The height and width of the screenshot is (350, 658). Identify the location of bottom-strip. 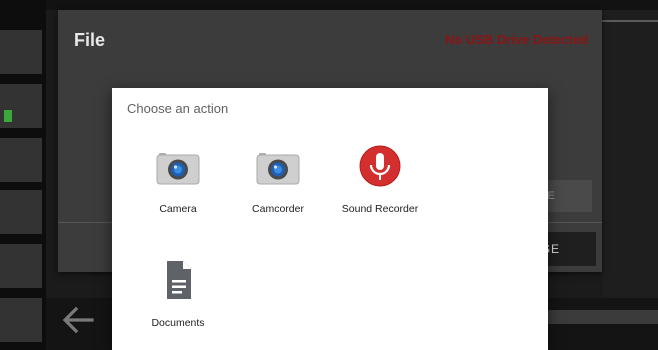
(603, 317).